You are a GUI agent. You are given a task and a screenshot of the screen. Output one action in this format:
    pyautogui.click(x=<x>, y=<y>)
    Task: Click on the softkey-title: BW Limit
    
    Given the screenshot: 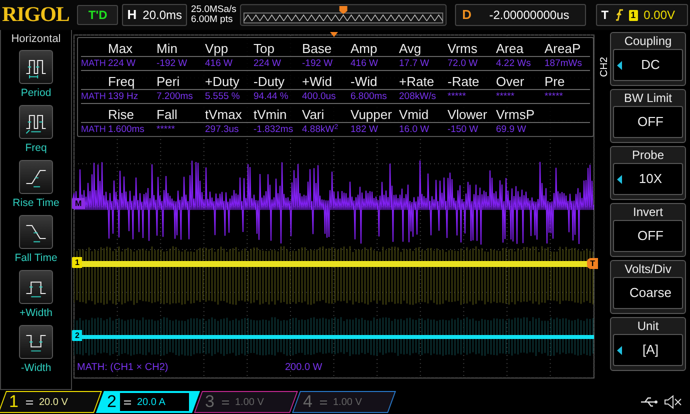 What is the action you would take?
    pyautogui.click(x=648, y=98)
    